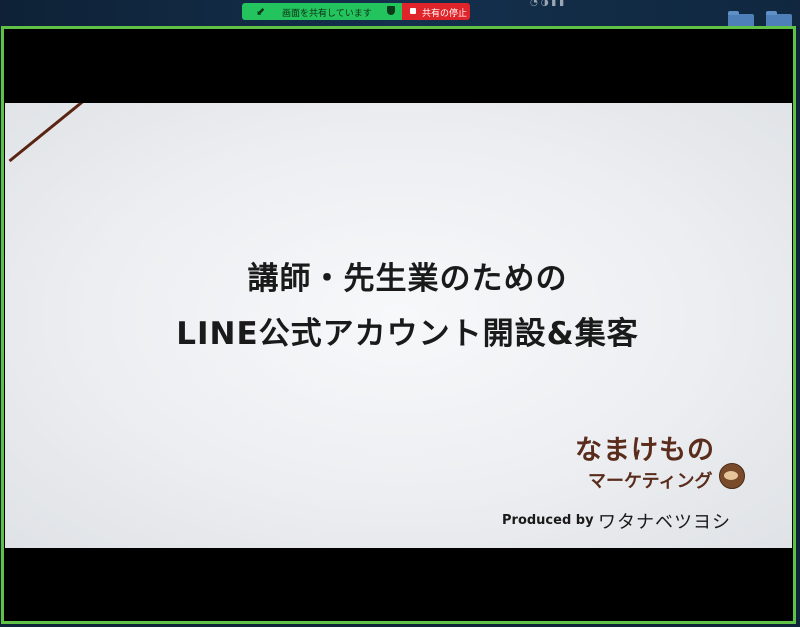 The image size is (800, 627). I want to click on stop-sharing-button: 共有の停止, so click(436, 11).